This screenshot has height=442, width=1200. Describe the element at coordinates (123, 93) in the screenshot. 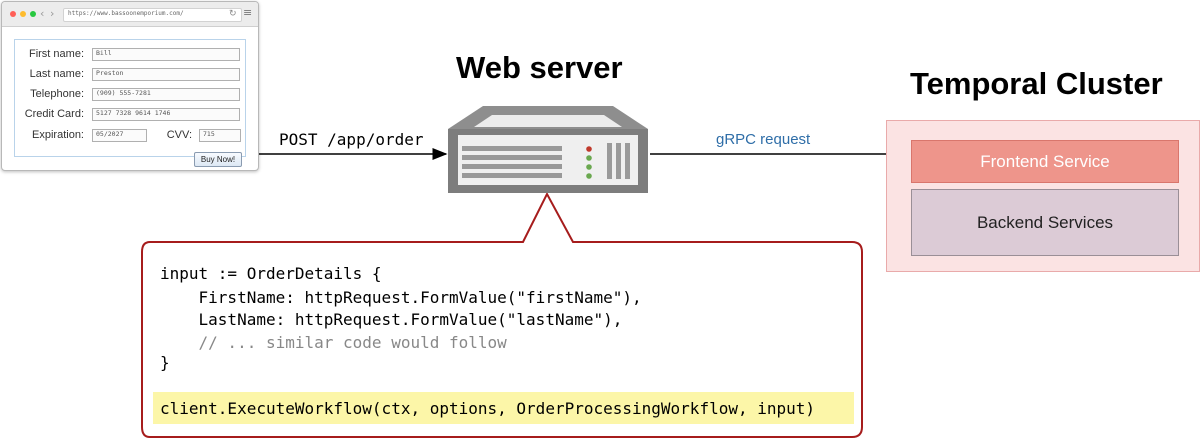

I see `telephone-value: (909) 555-7281` at that location.